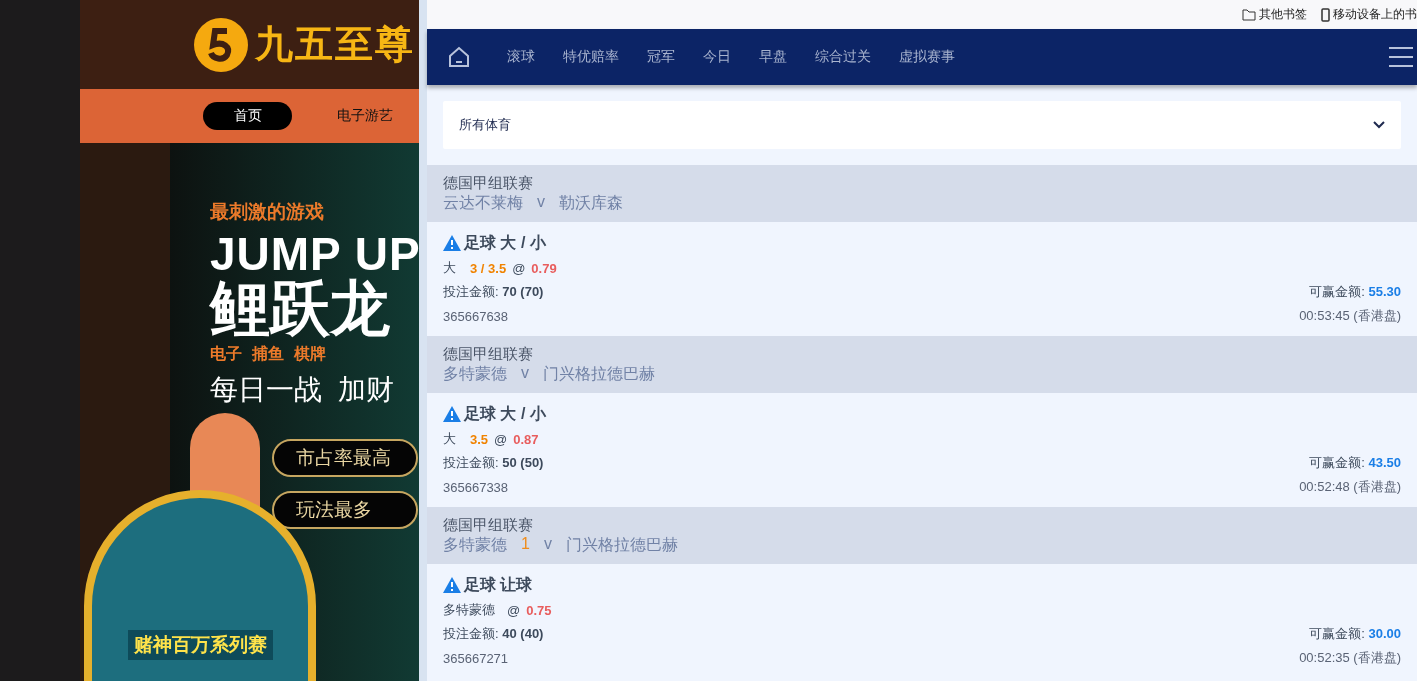  What do you see at coordinates (773, 57) in the screenshot?
I see `nav-tab: 早盘` at bounding box center [773, 57].